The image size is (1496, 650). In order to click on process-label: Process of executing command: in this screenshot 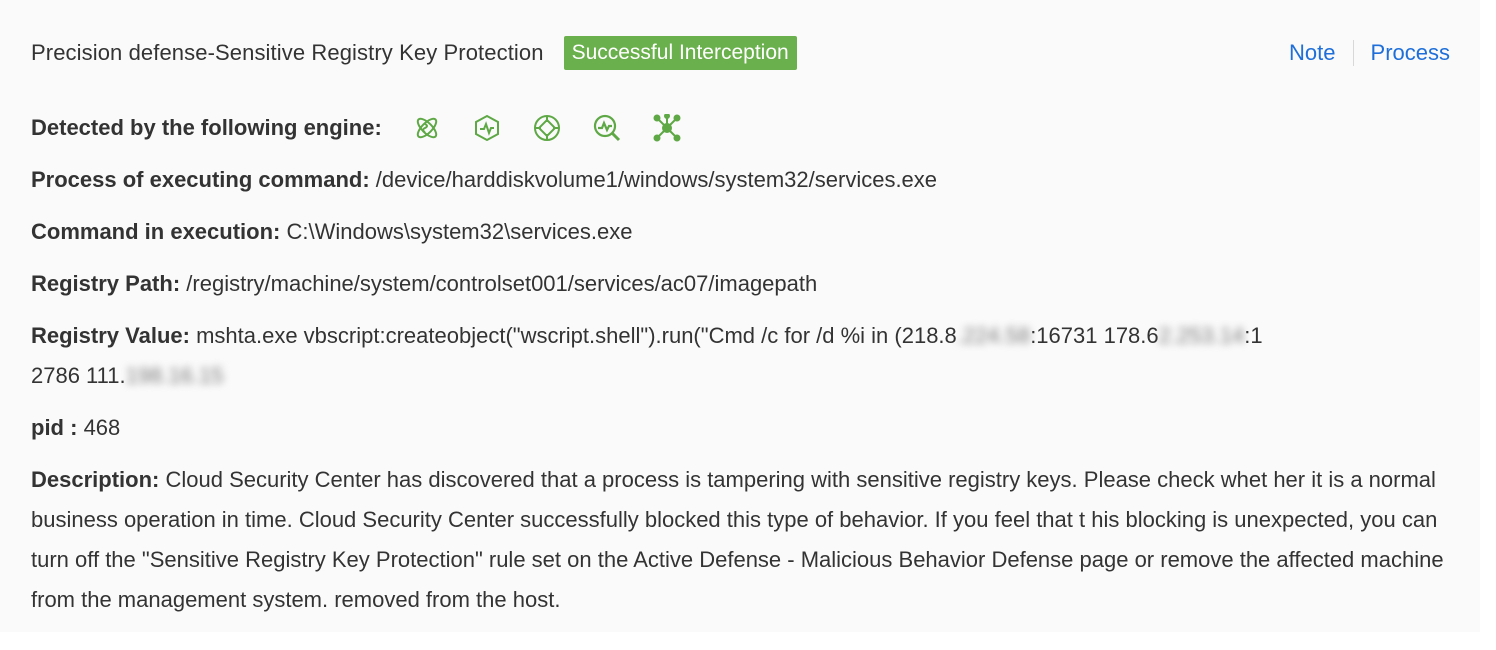, I will do `click(200, 179)`.